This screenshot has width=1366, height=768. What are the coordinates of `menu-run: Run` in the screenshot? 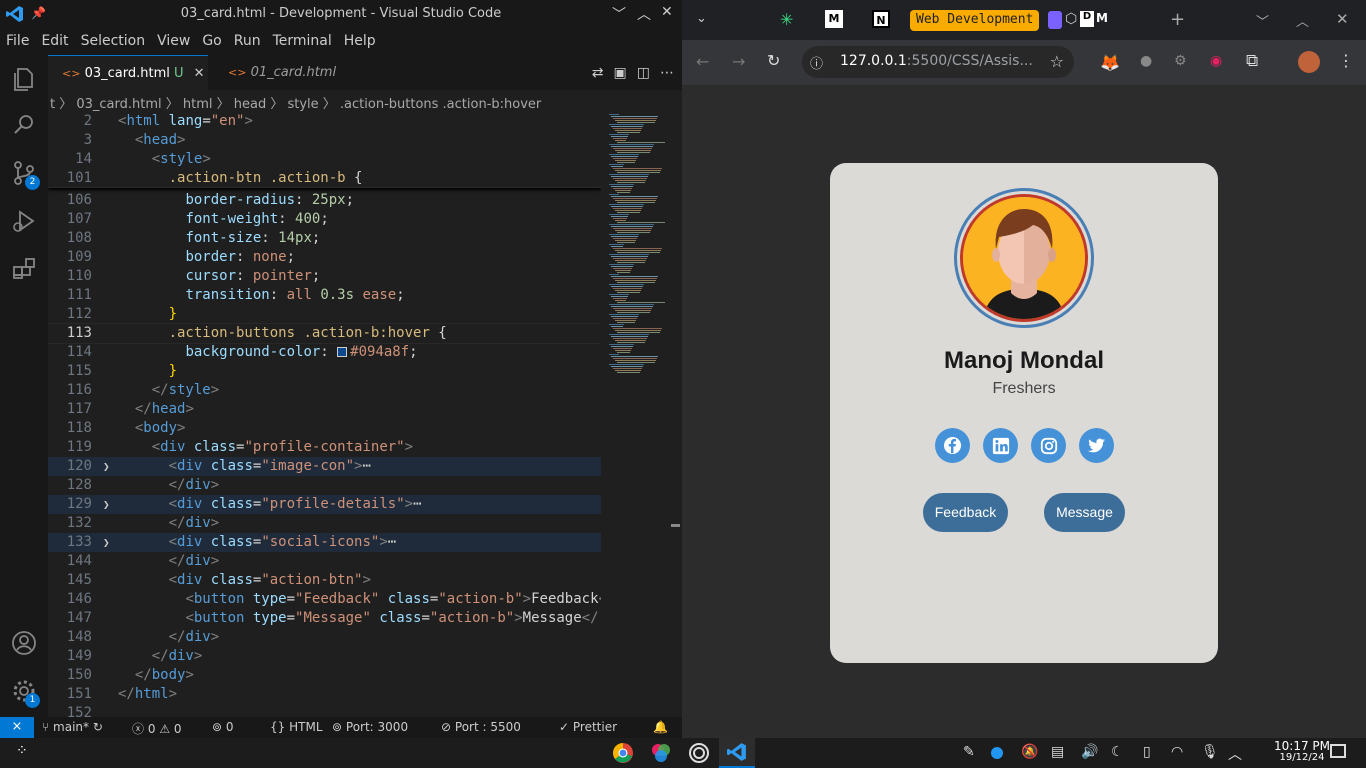 It's located at (250, 41).